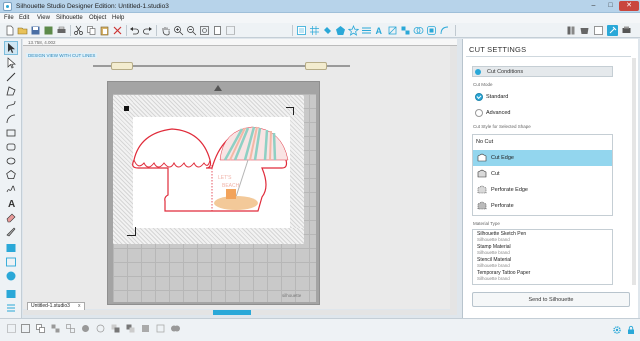  What do you see at coordinates (40, 328) in the screenshot?
I see `duplicate-icon` at bounding box center [40, 328].